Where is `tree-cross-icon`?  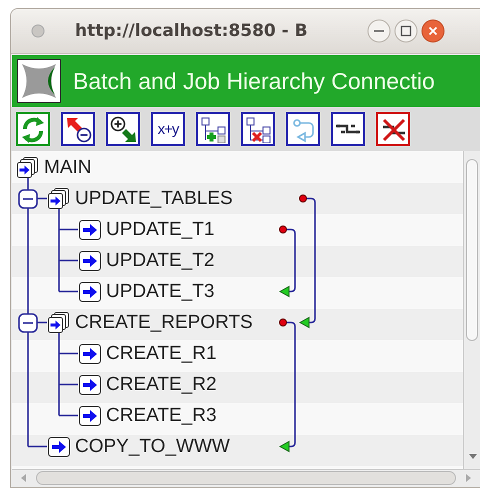 tree-cross-icon is located at coordinates (258, 129).